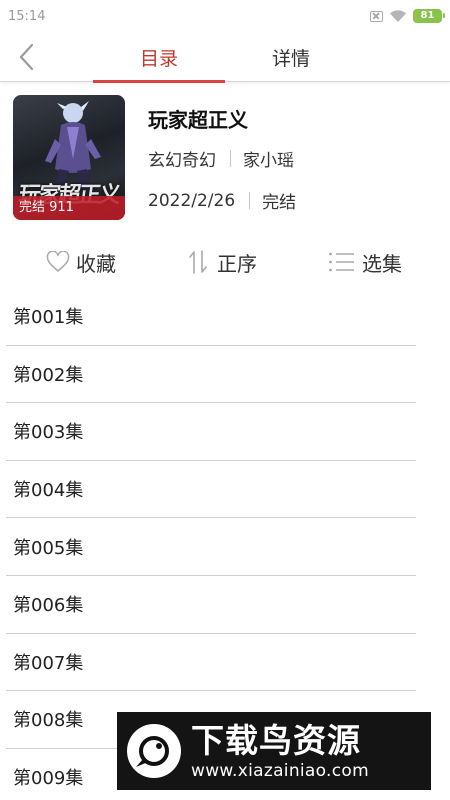  Describe the element at coordinates (154, 751) in the screenshot. I see `bird-logo-icon` at that location.